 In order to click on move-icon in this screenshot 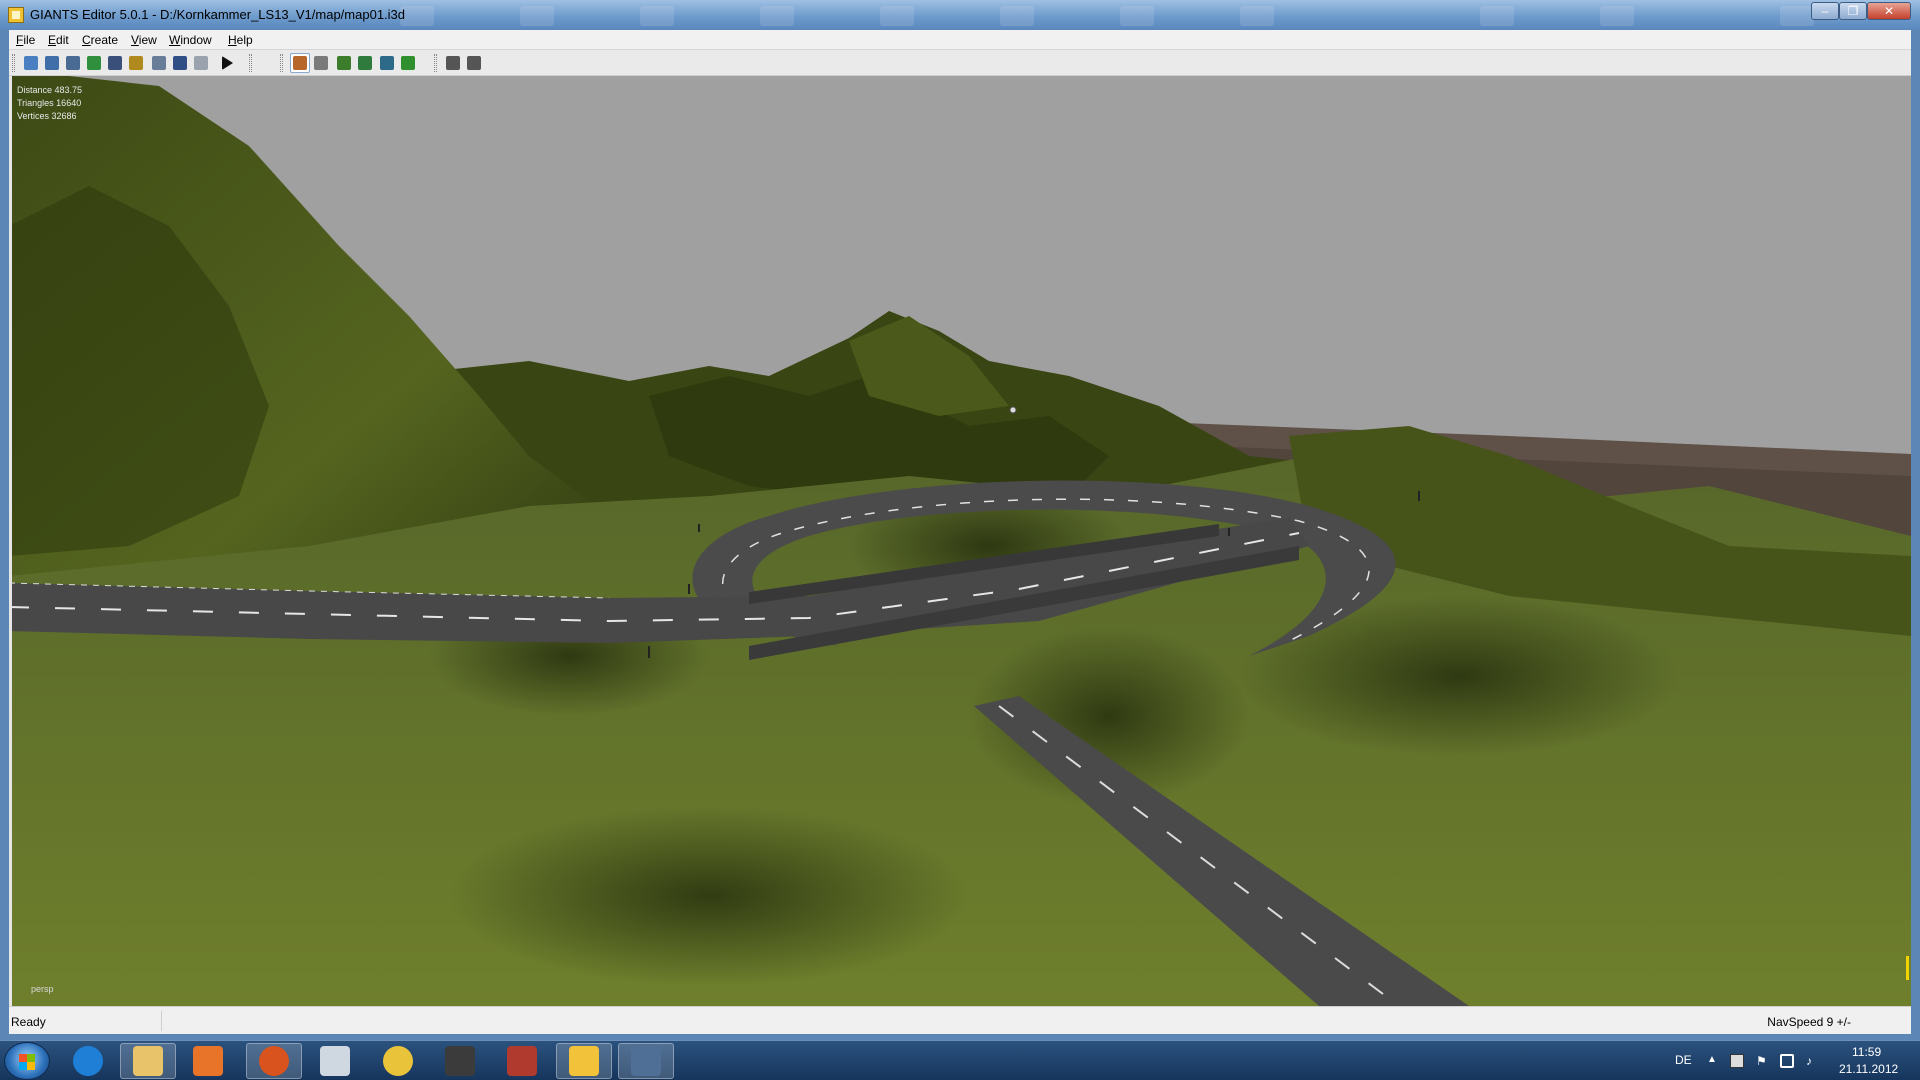, I will do `click(321, 63)`.